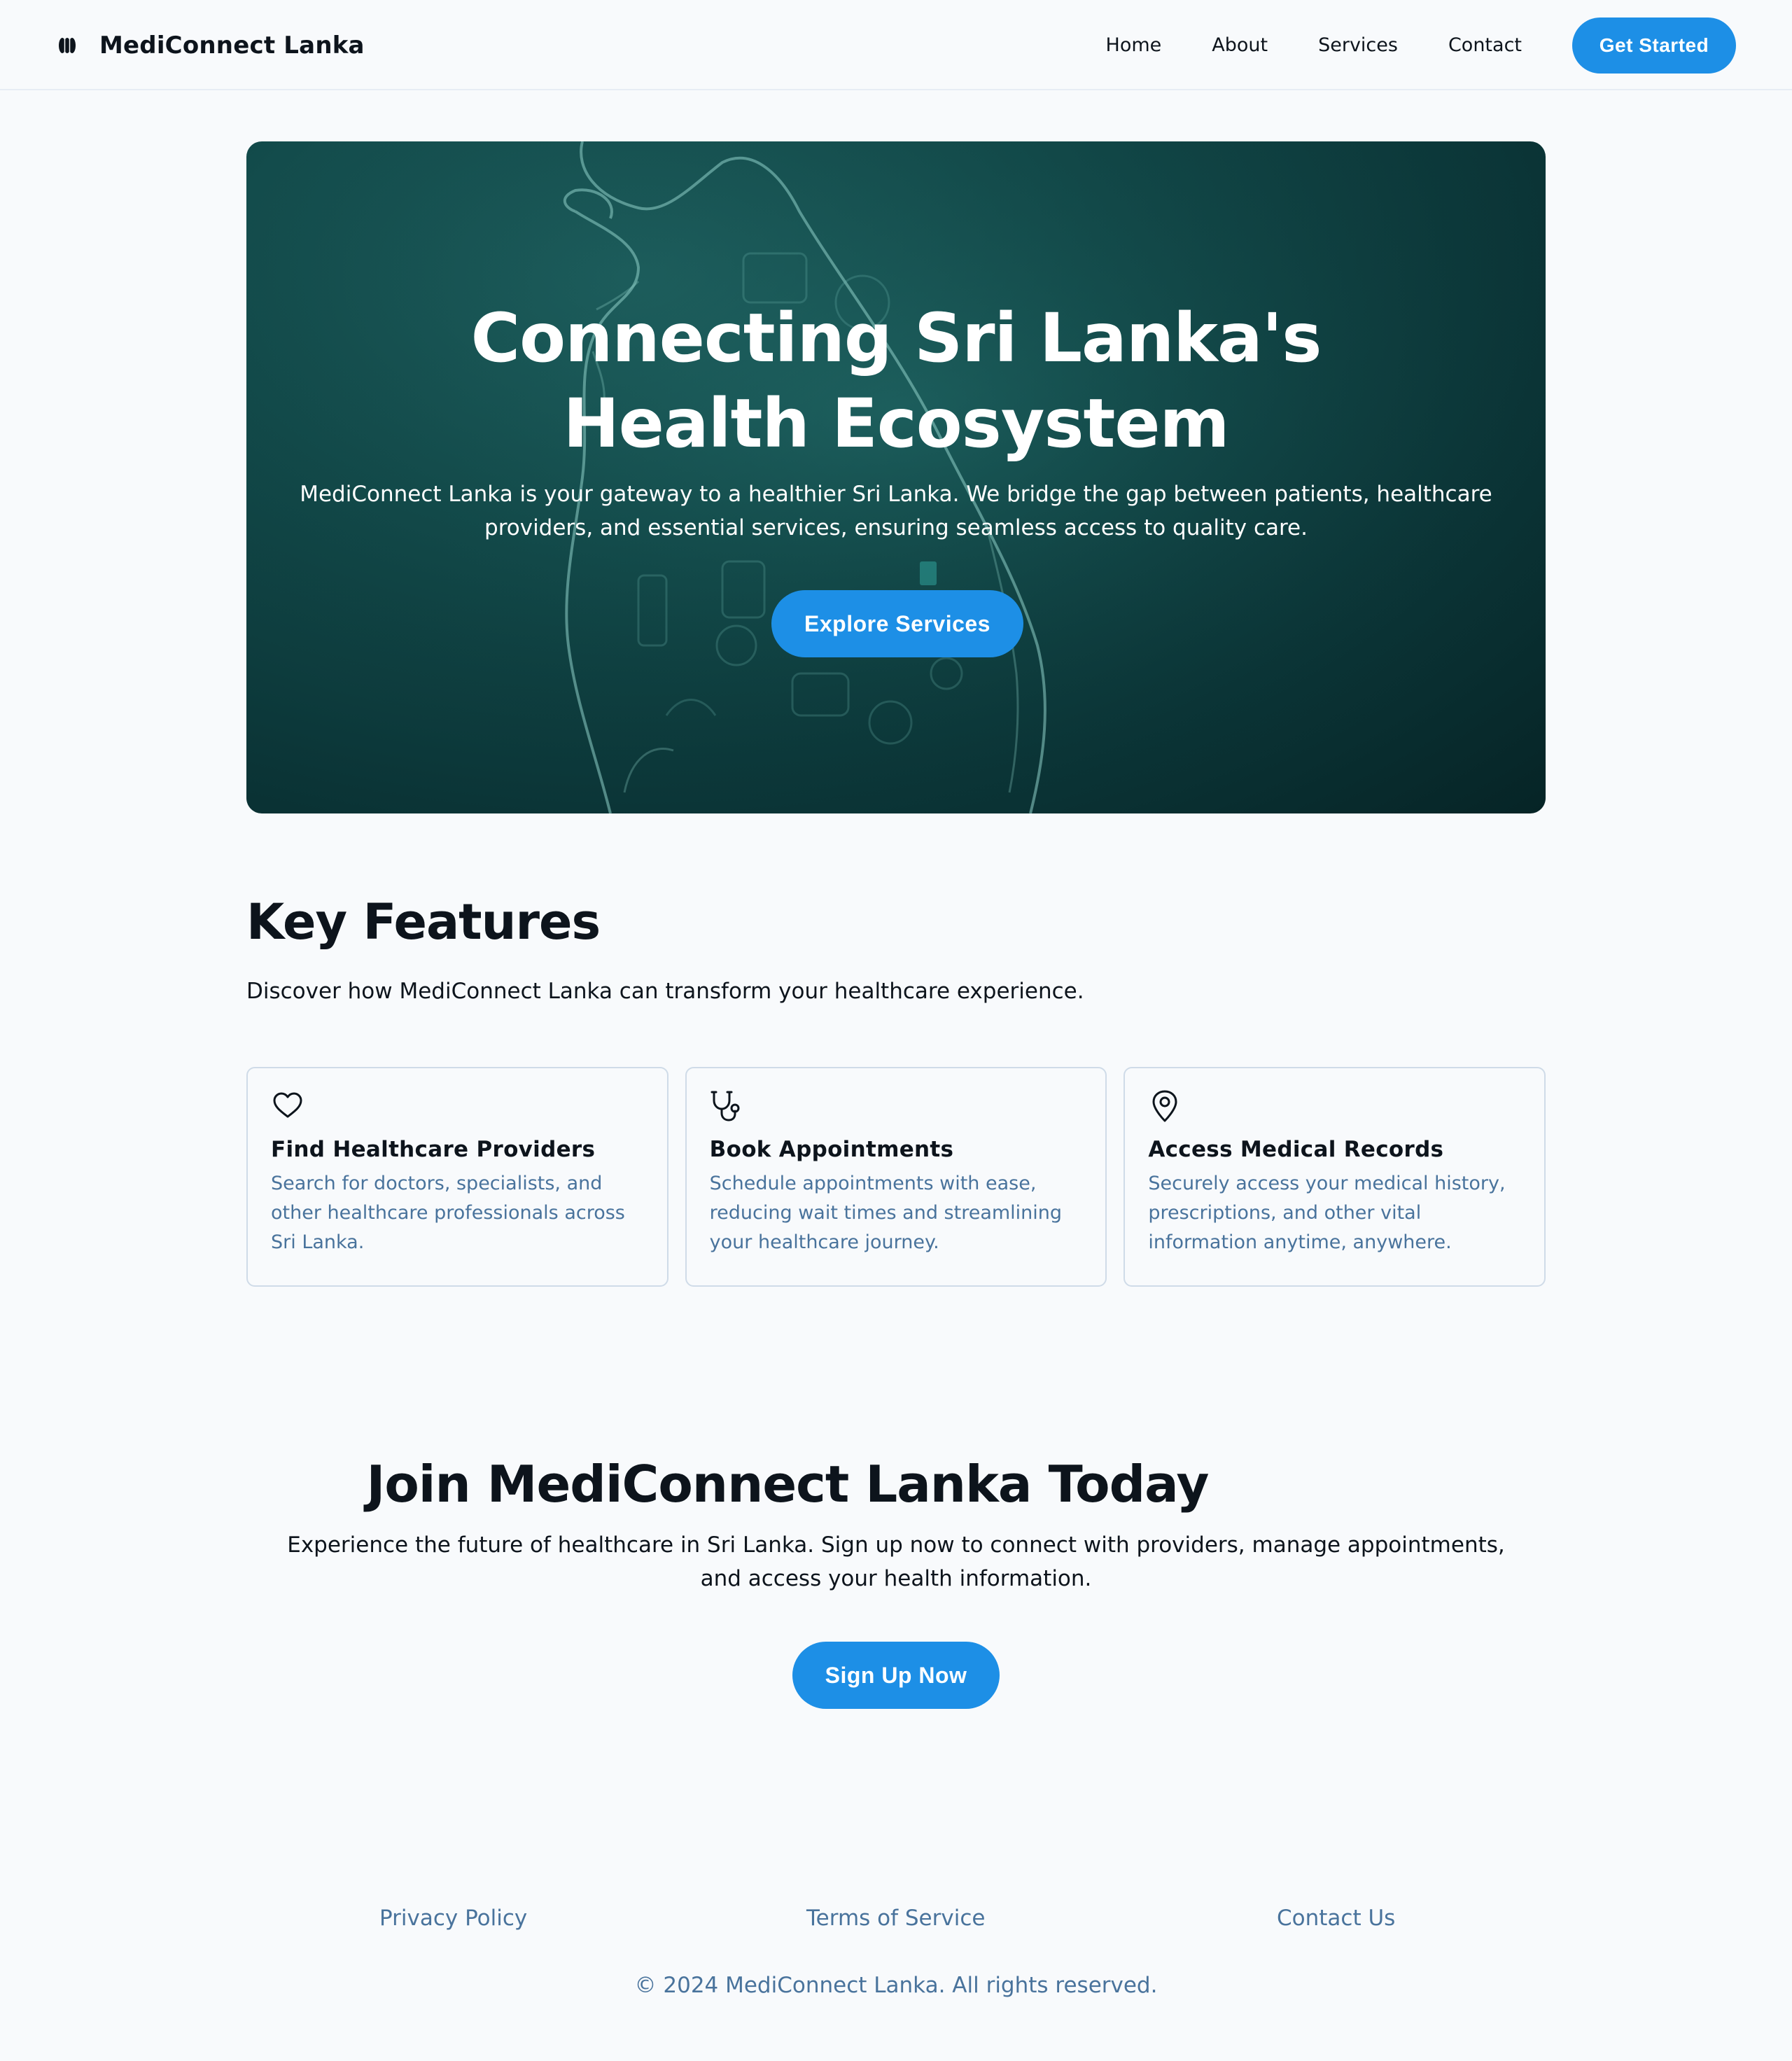 The height and width of the screenshot is (2061, 1792). I want to click on main-nav: Home About Services Contact Get Started, so click(1421, 45).